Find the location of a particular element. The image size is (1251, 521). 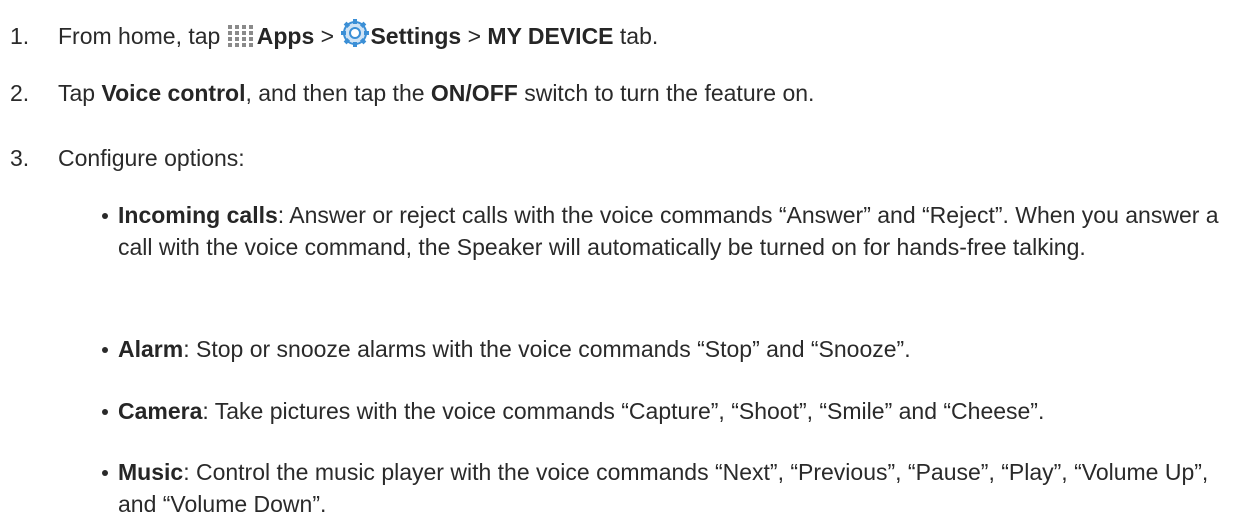

step-3: 3. Configure options: is located at coordinates (127, 158).